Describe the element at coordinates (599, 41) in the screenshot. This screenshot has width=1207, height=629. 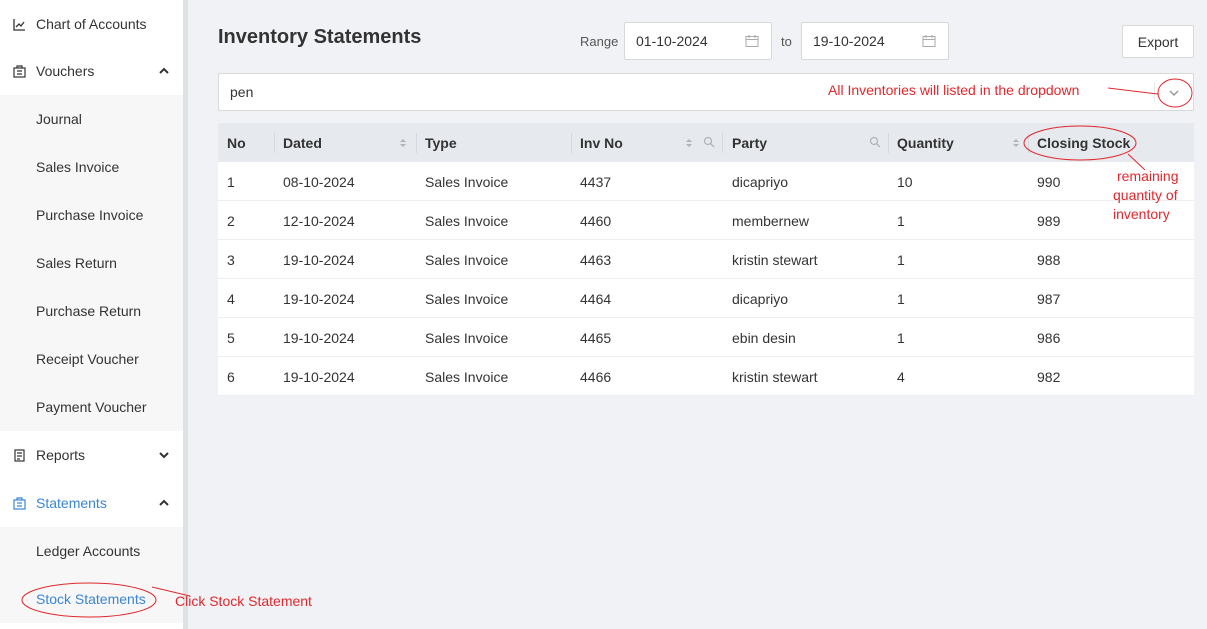
I see `range-label: Range` at that location.